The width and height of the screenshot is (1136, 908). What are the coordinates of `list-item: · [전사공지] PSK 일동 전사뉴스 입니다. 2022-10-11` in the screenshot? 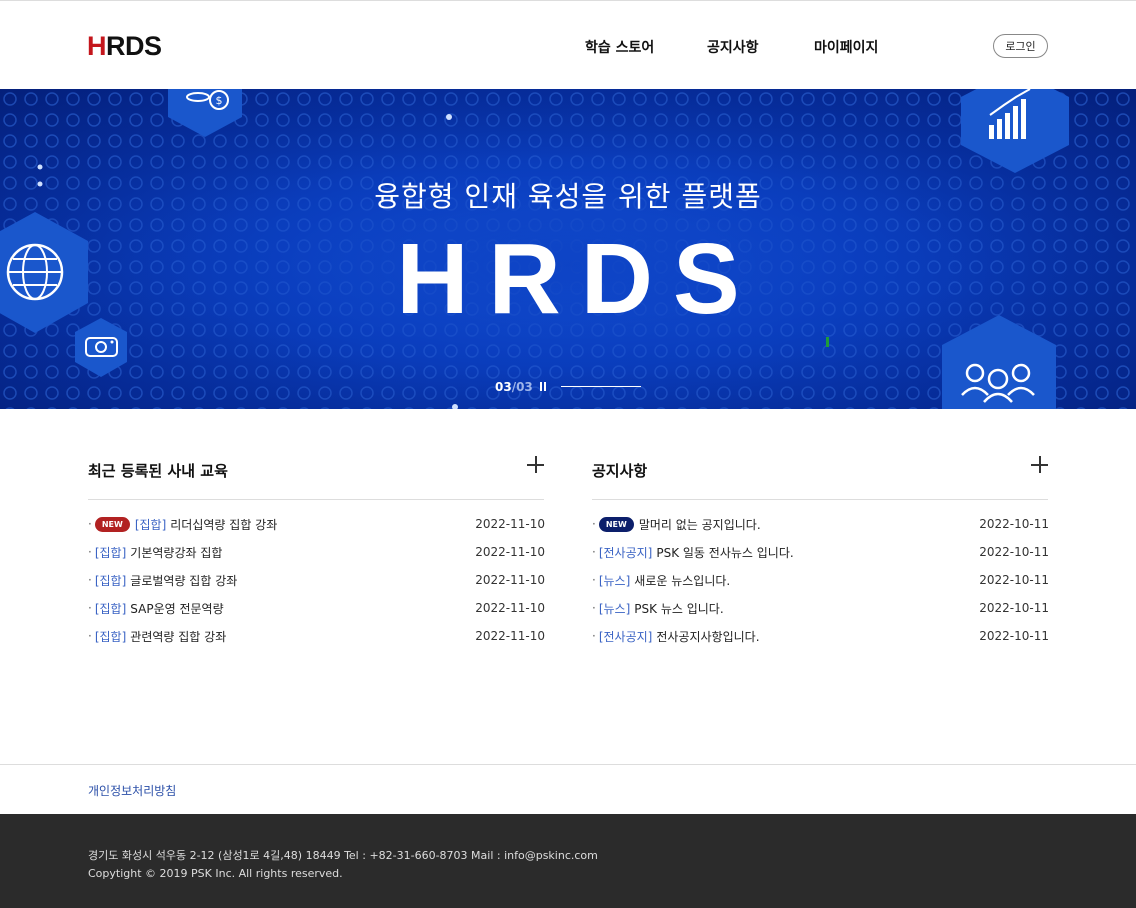 It's located at (820, 552).